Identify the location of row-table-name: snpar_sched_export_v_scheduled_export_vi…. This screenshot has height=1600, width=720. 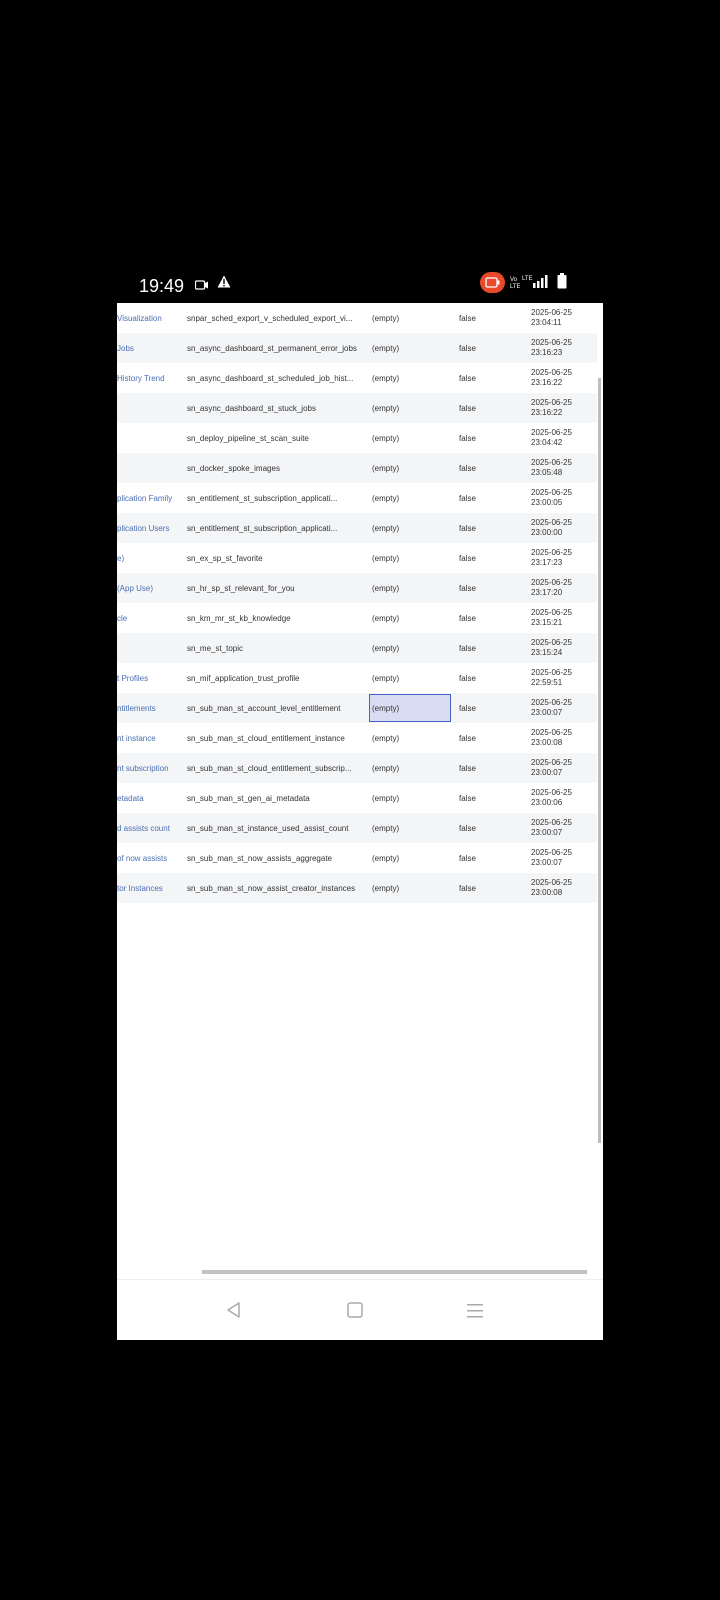
(270, 318).